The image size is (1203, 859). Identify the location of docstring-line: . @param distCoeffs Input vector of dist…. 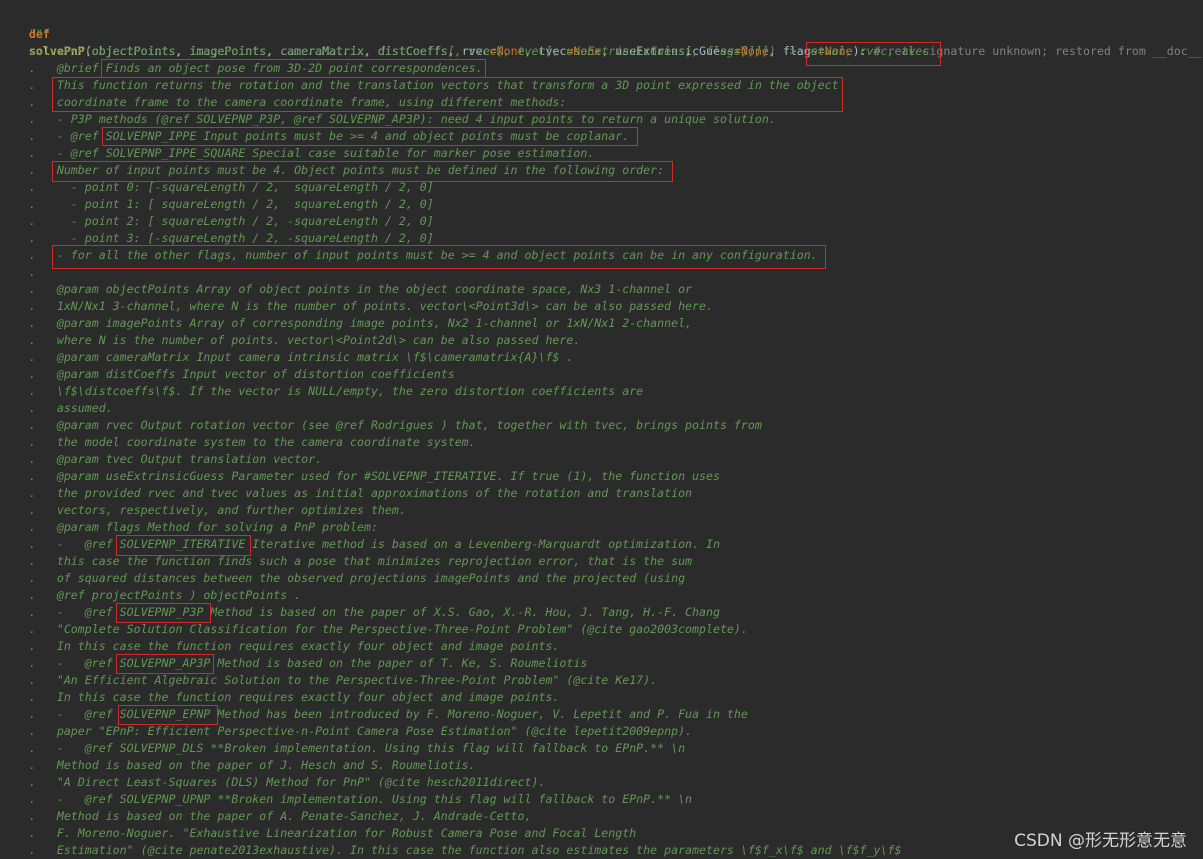
(228, 374).